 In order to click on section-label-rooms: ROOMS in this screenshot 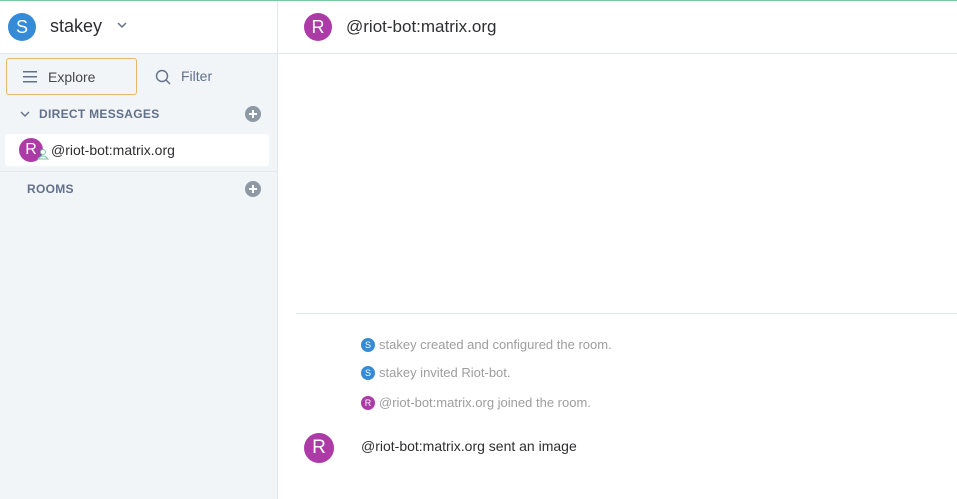, I will do `click(50, 189)`.